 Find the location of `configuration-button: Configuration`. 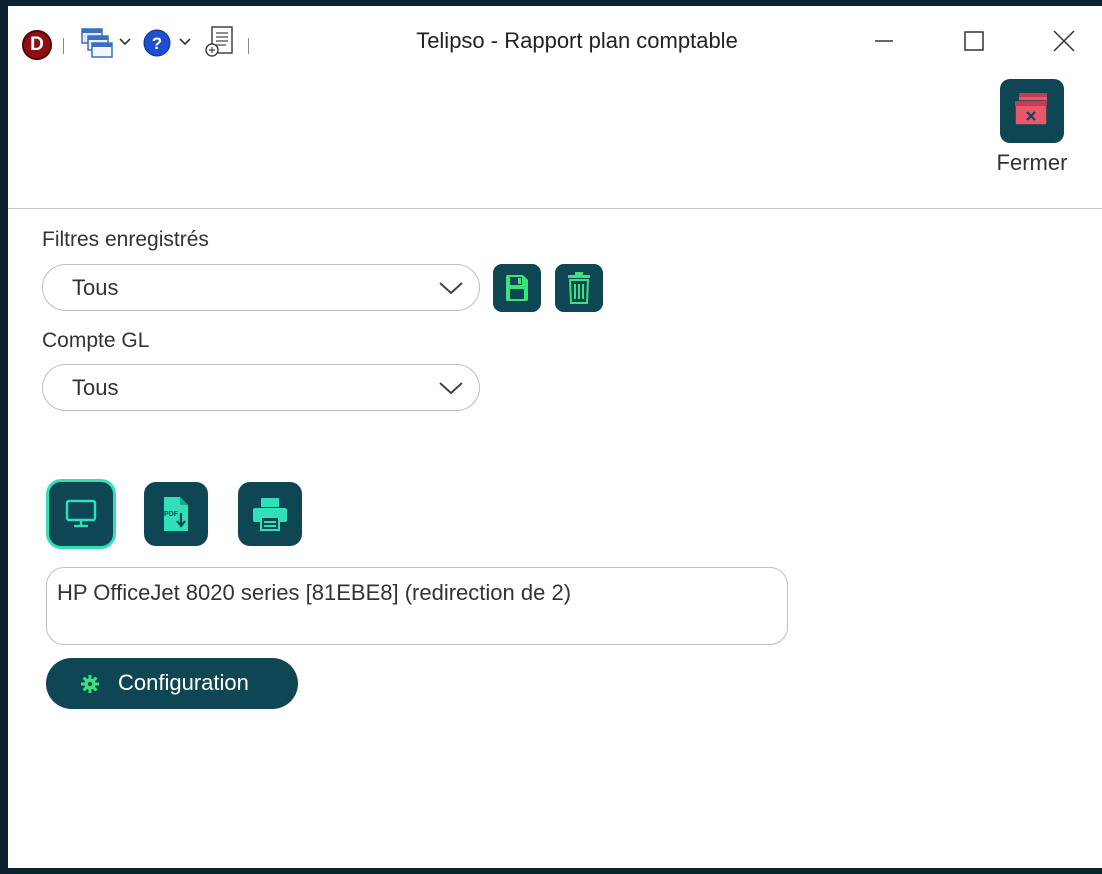

configuration-button: Configuration is located at coordinates (172, 683).